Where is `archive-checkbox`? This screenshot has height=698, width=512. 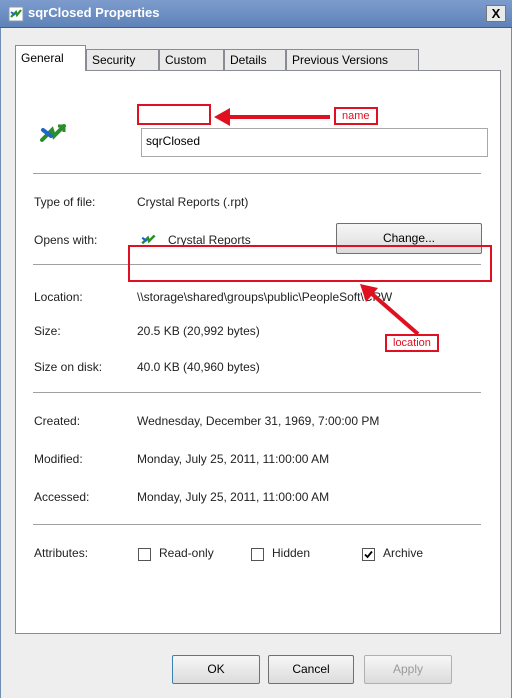
archive-checkbox is located at coordinates (368, 554).